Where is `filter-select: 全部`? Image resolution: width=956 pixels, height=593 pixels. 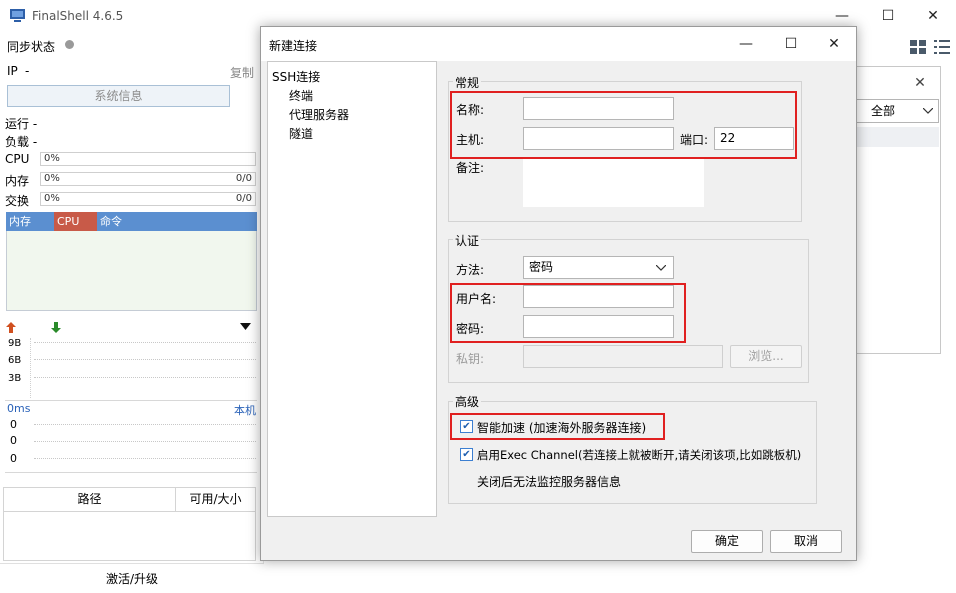 filter-select: 全部 is located at coordinates (897, 111).